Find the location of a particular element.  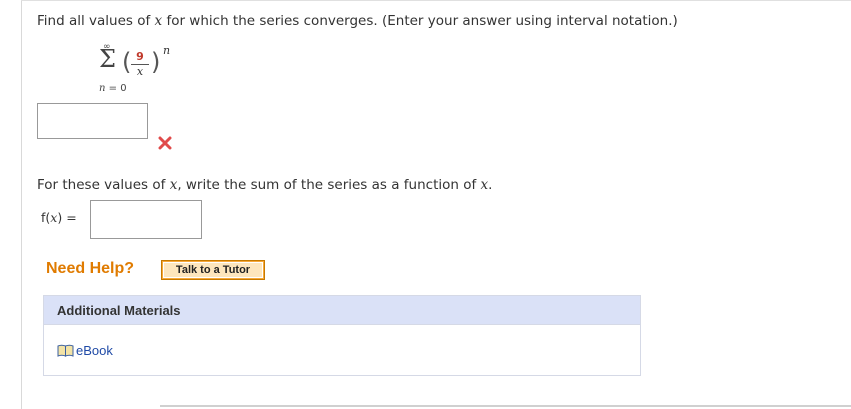

sigma-lower-limit: n = 0 is located at coordinates (113, 88).